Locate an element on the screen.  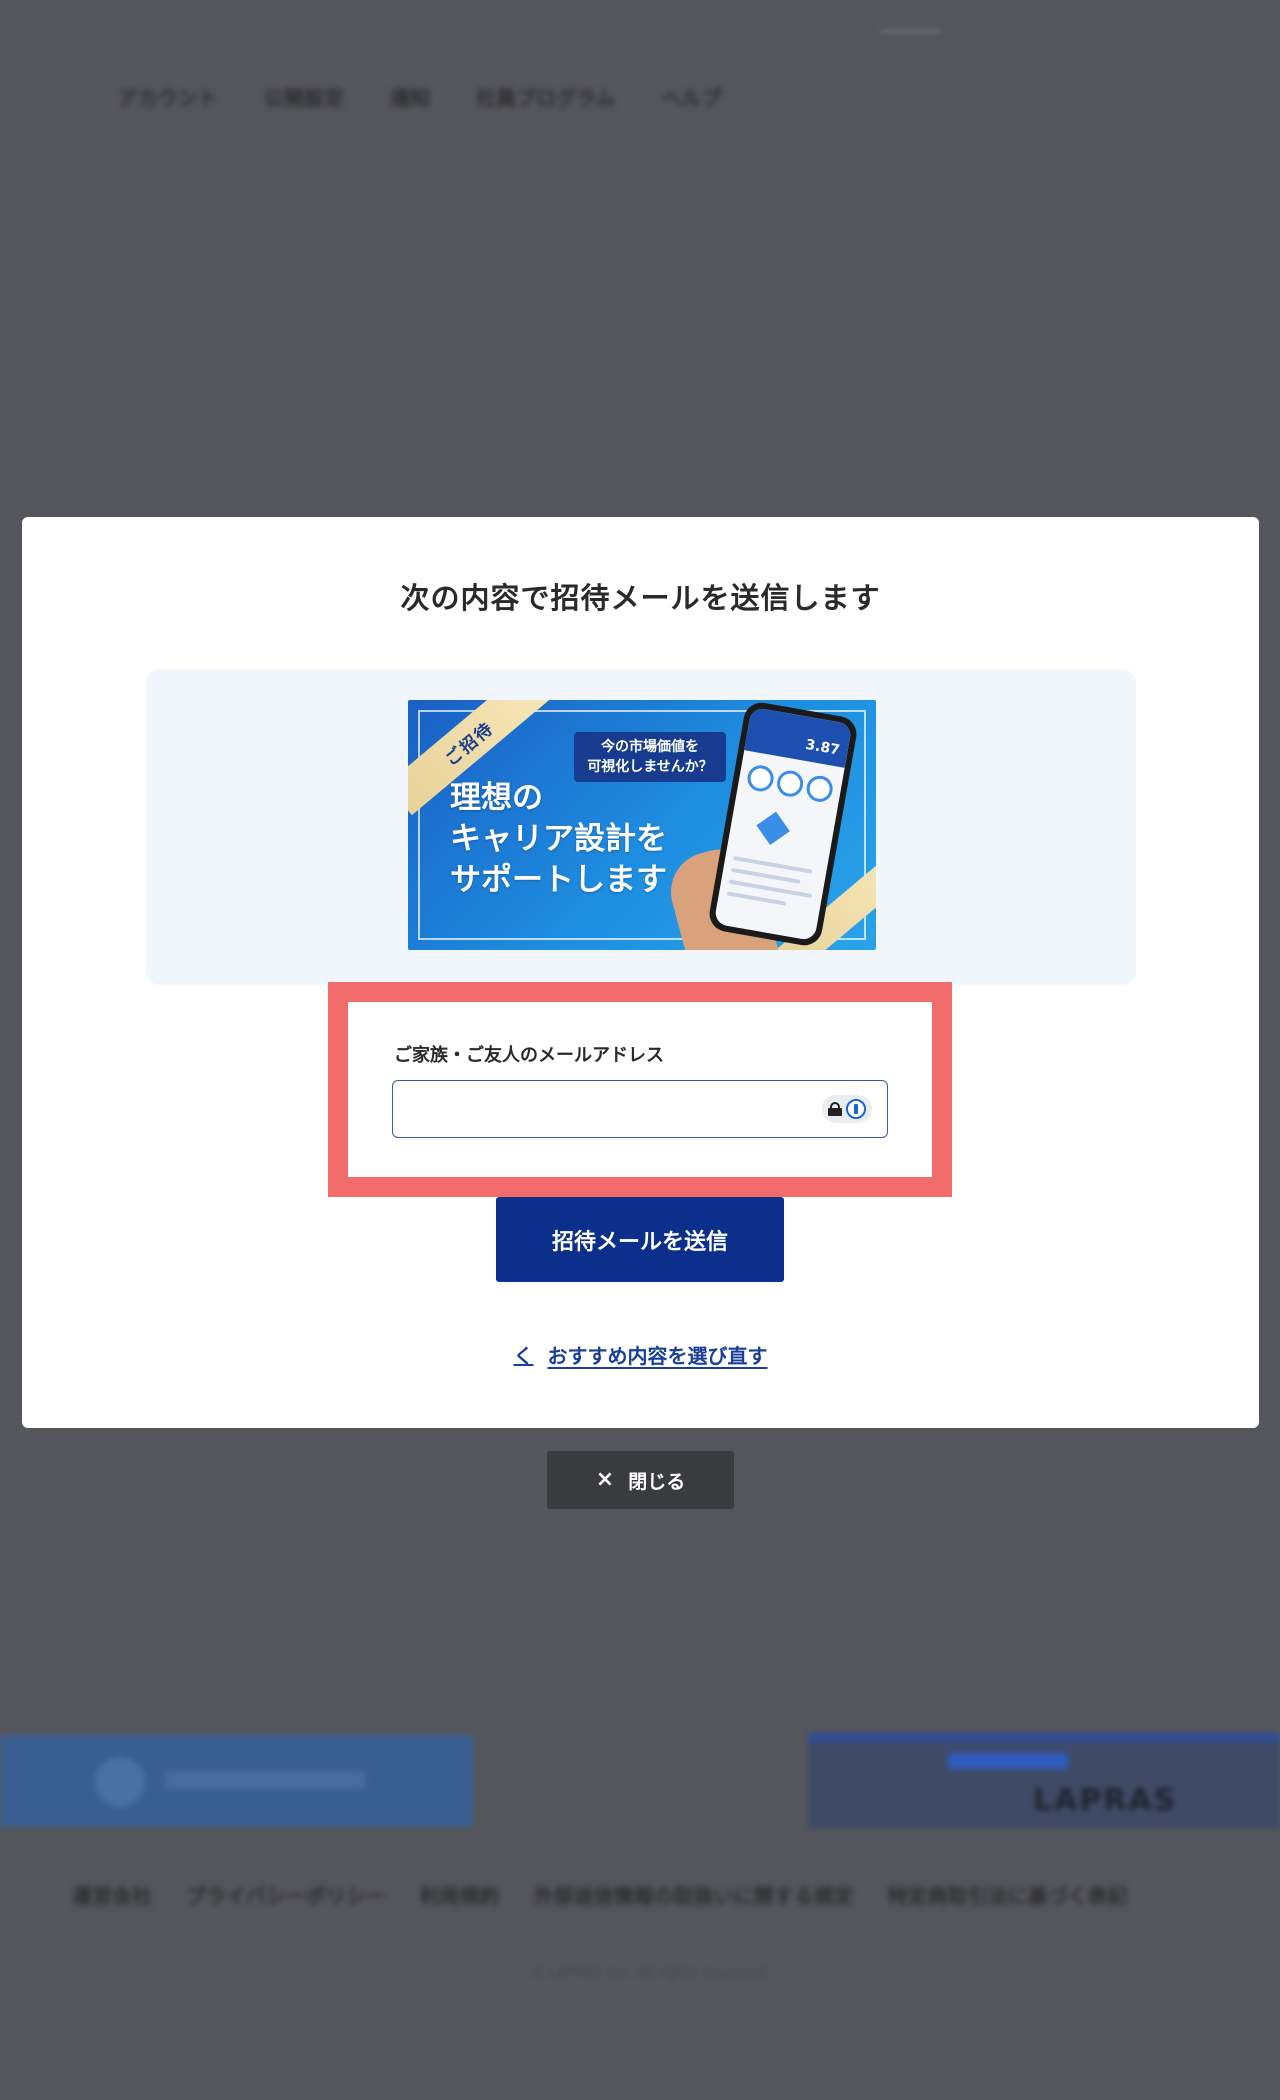
bg-nav-item: 社員プログラム is located at coordinates (546, 98).